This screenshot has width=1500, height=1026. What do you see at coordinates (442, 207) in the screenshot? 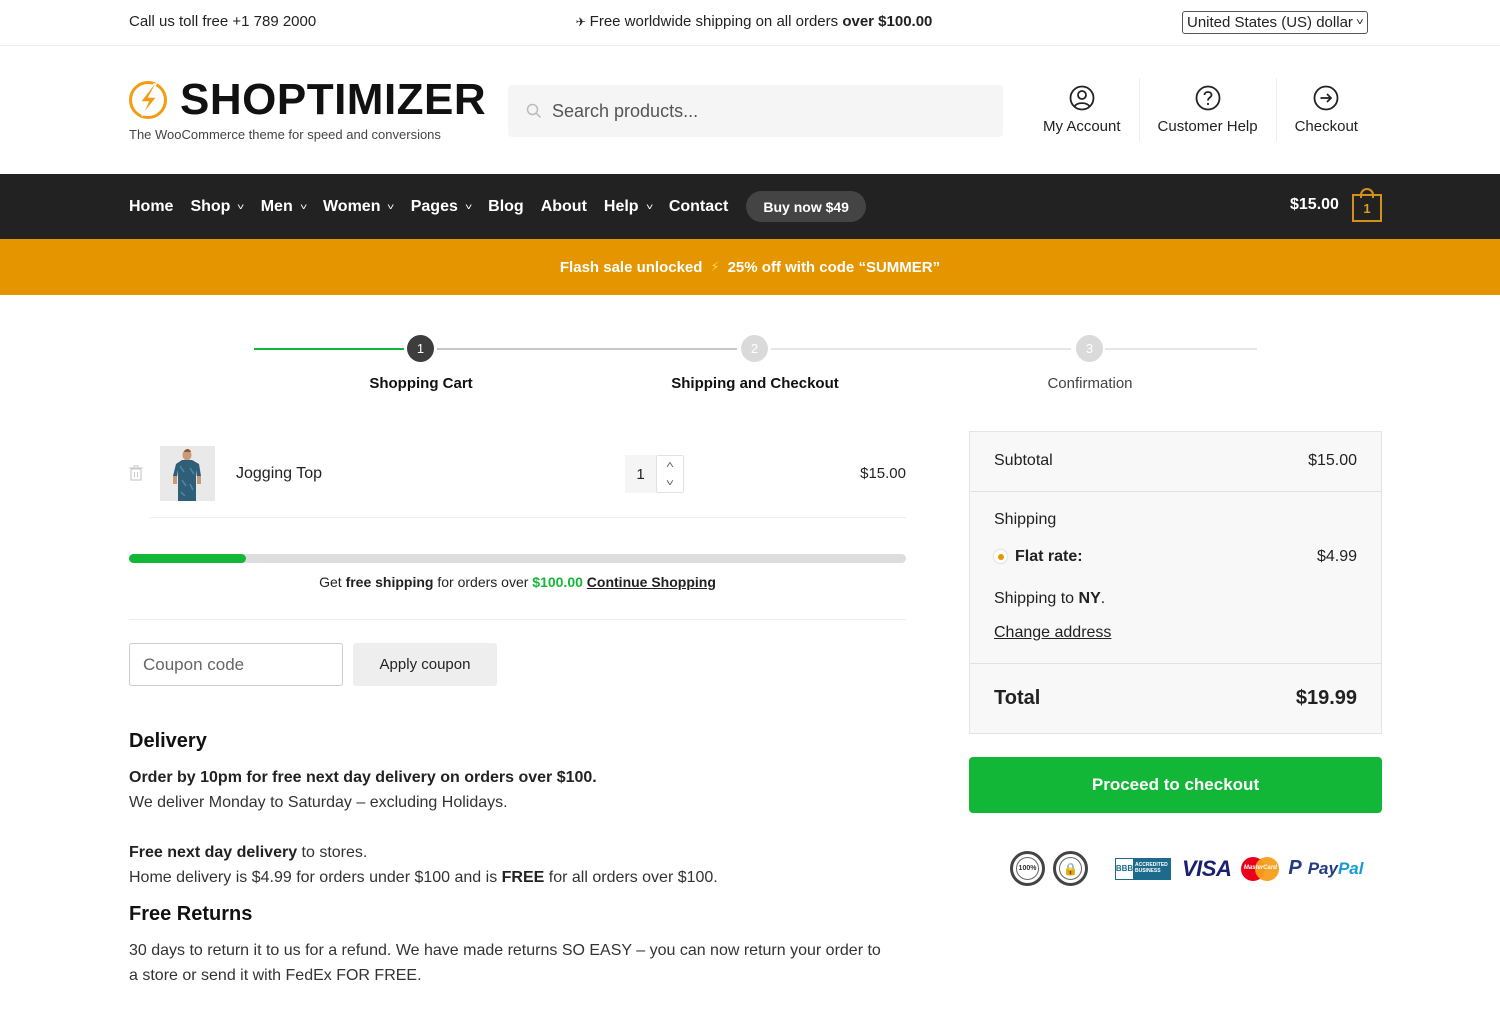
I see `nav-item-pages: Pages ˅` at bounding box center [442, 207].